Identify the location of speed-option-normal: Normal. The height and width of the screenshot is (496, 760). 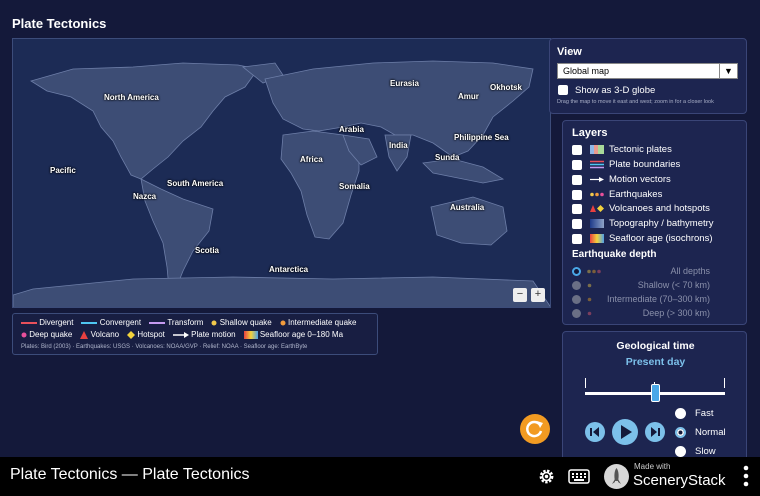
(700, 432).